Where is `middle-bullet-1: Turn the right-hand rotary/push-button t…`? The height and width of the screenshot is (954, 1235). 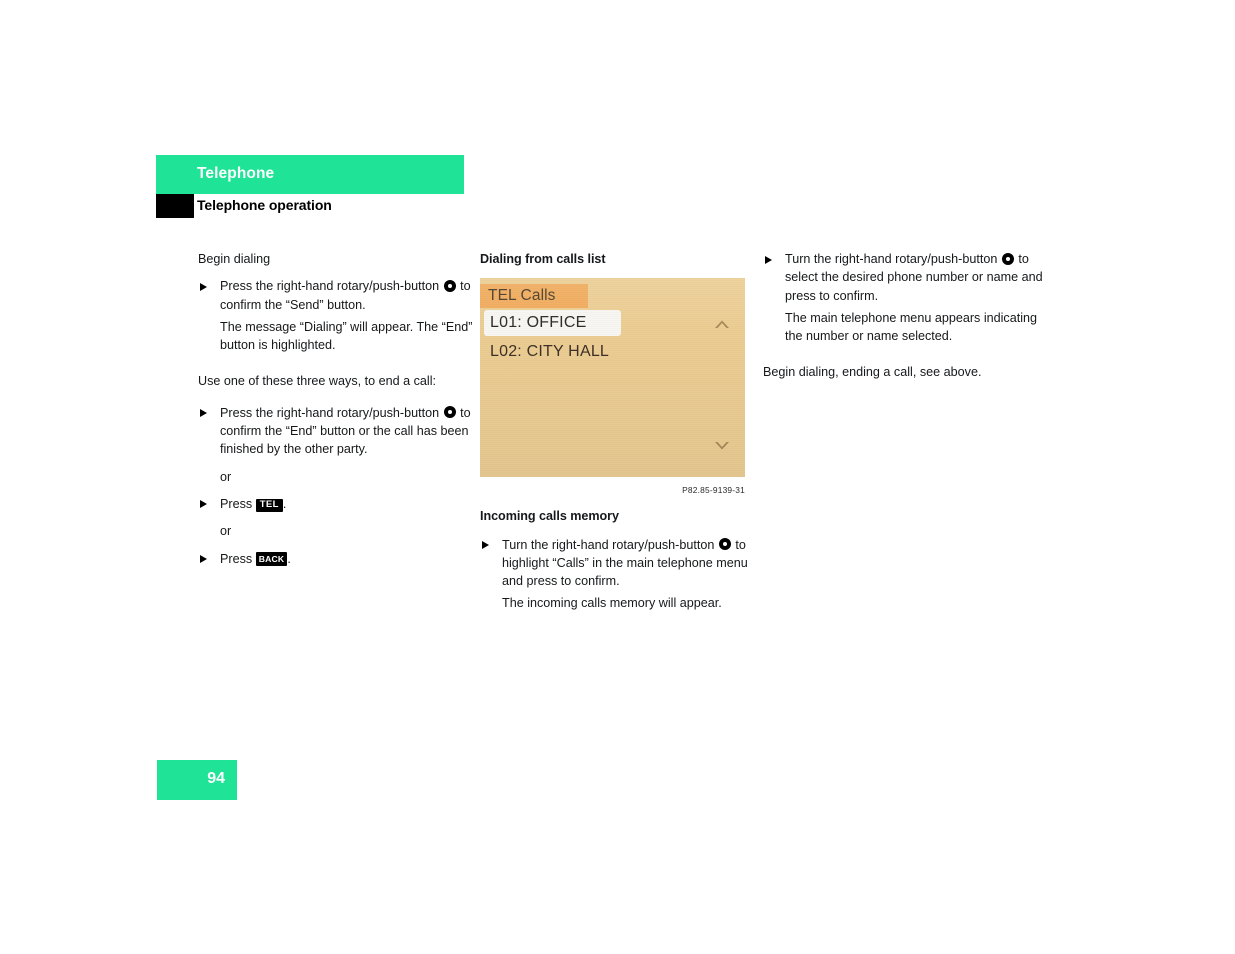
middle-bullet-1: Turn the right-hand rotary/push-button t… is located at coordinates (621, 563).